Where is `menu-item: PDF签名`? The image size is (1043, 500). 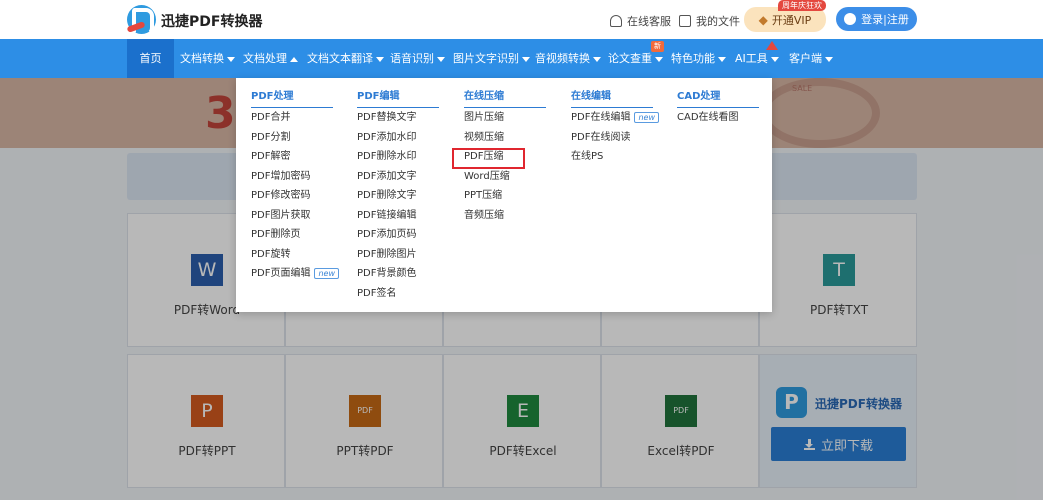 menu-item: PDF签名 is located at coordinates (398, 294).